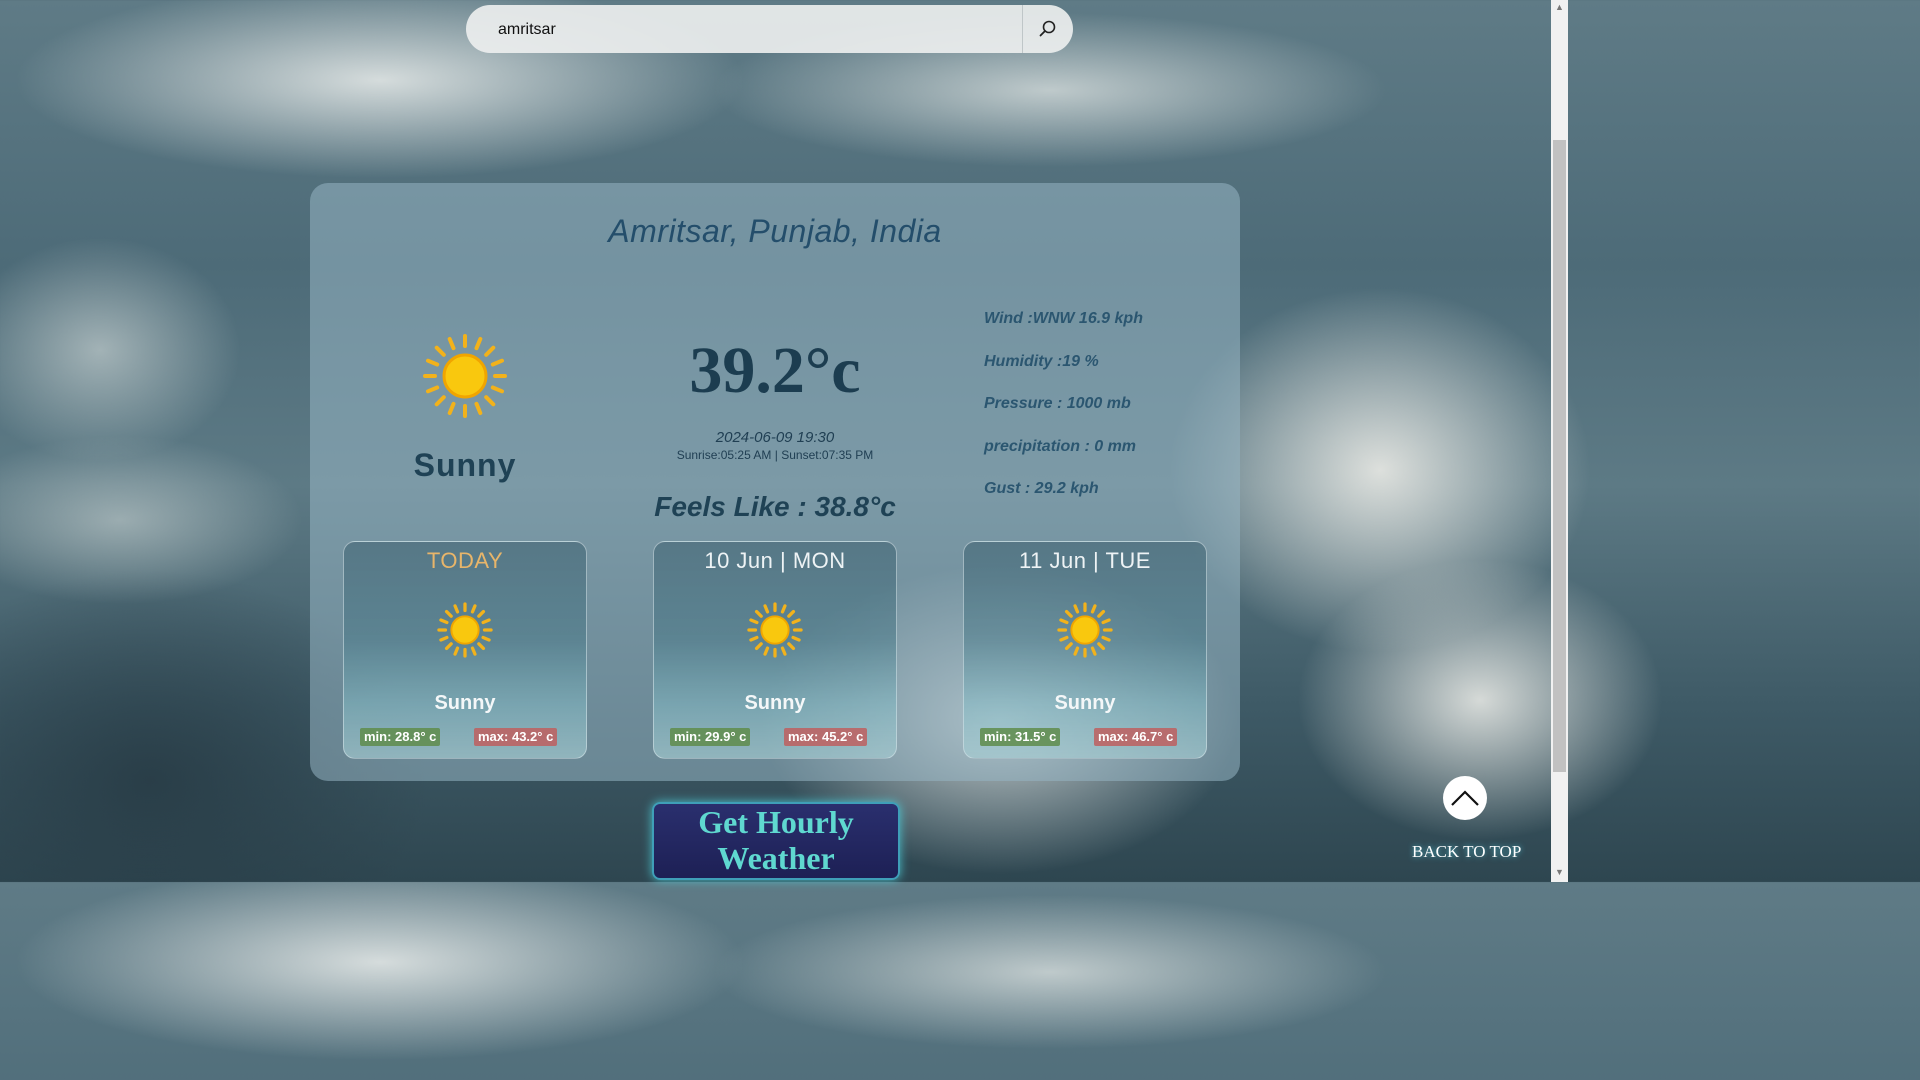  Describe the element at coordinates (1060, 446) in the screenshot. I see `precipitation-stat: precipitation : 0 mm` at that location.